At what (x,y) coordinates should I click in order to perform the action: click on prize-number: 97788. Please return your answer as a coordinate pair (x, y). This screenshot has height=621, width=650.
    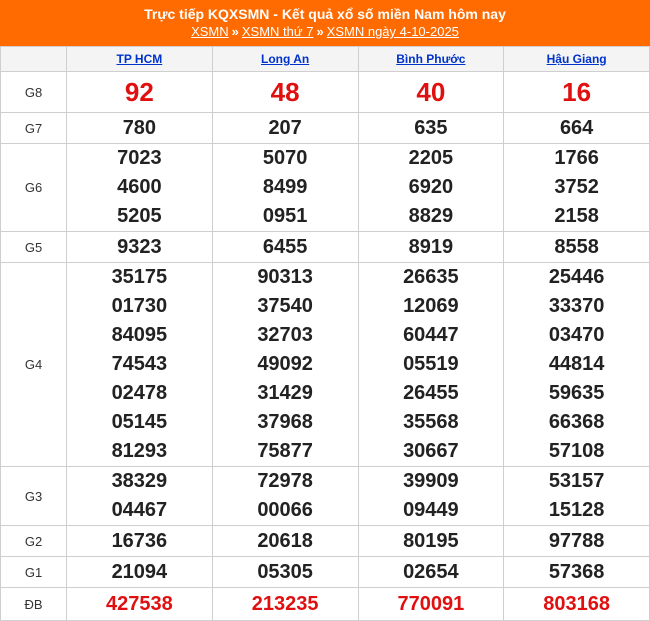
    Looking at the image, I should click on (576, 541).